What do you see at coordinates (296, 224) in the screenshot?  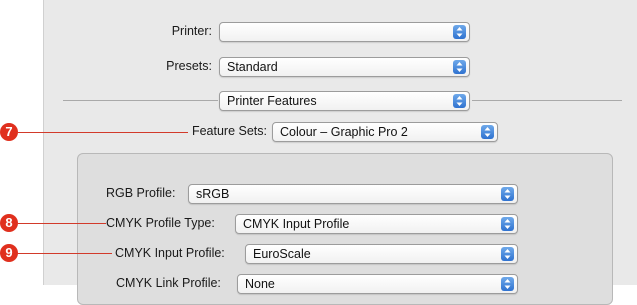 I see `cmyk-profile-type-value: CMYK Input Profile` at bounding box center [296, 224].